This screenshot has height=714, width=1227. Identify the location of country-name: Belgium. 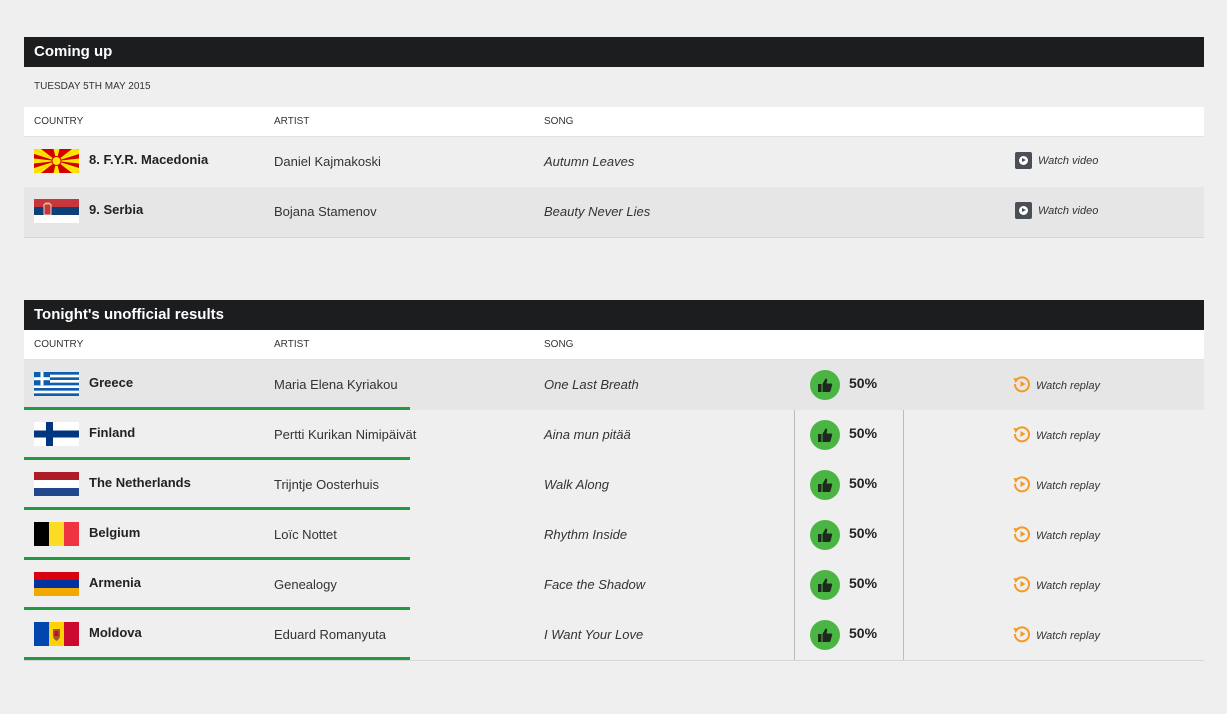
(115, 532).